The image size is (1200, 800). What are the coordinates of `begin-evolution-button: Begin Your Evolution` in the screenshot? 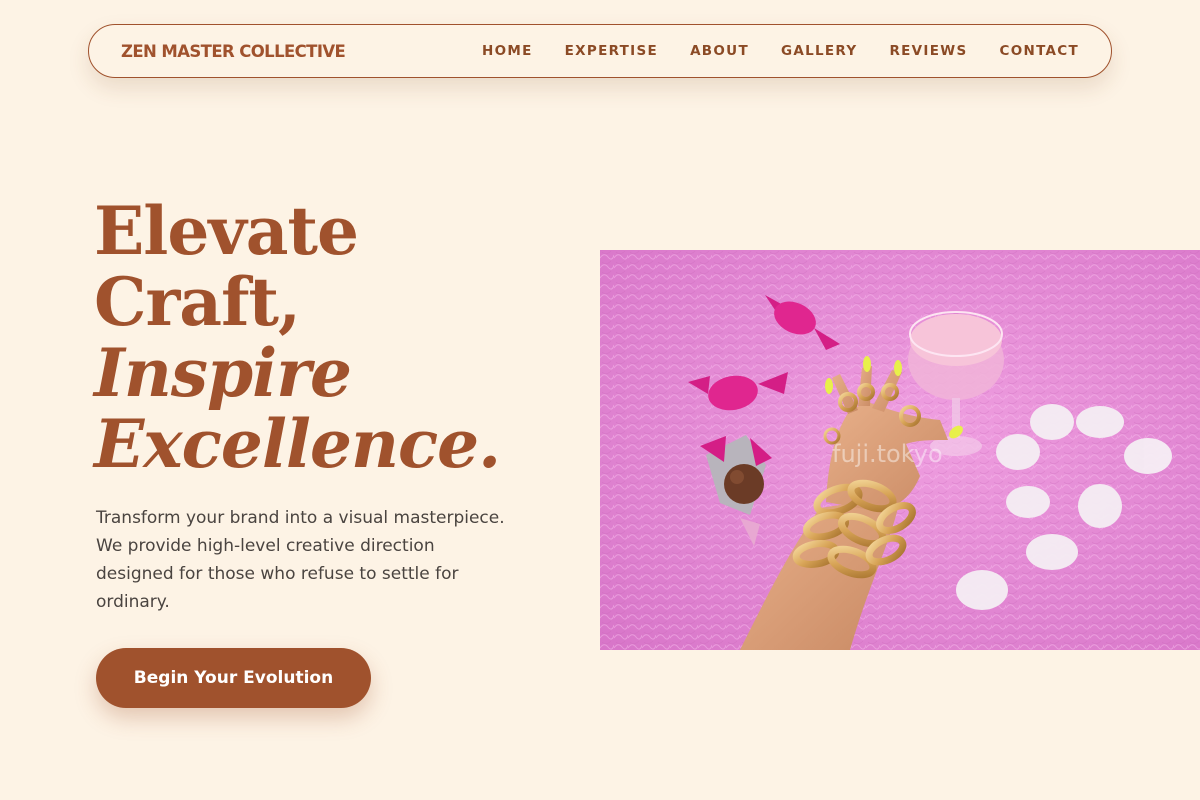 It's located at (233, 678).